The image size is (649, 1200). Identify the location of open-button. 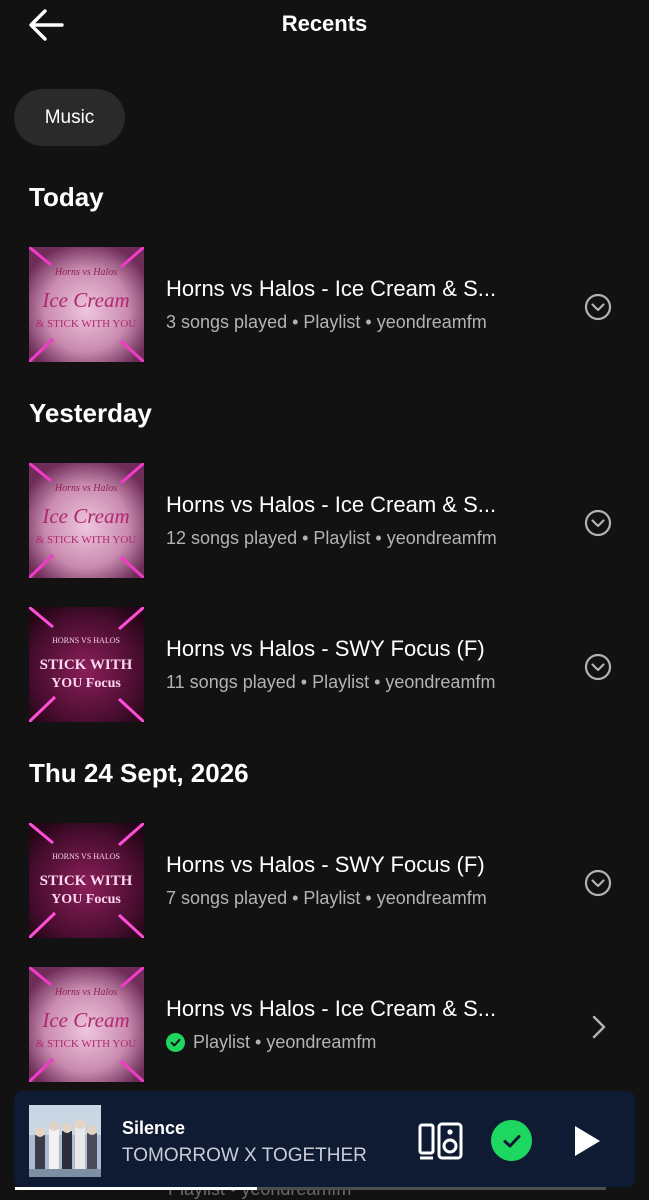
(598, 1027).